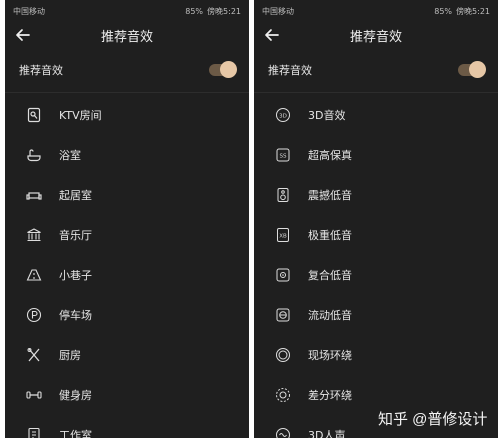  I want to click on list-item-label: 复合低音, so click(330, 275).